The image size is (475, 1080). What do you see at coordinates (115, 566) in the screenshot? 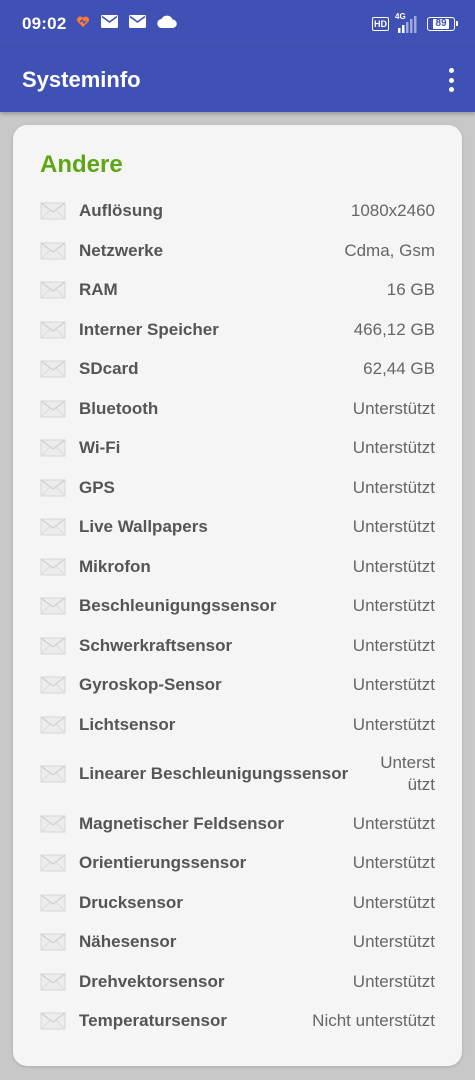
I see `row-label: Mikrofon` at bounding box center [115, 566].